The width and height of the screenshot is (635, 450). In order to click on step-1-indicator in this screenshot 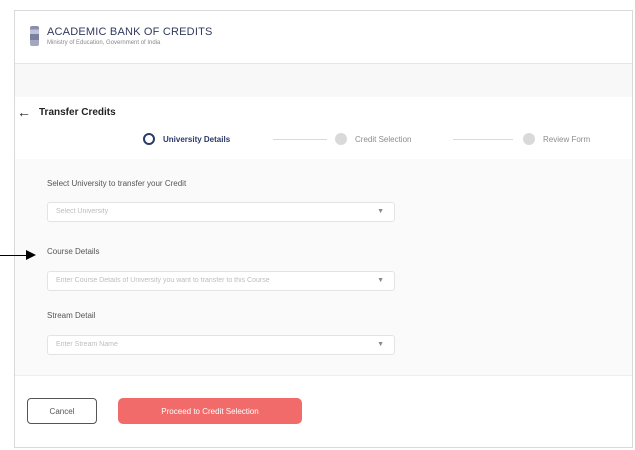, I will do `click(149, 139)`.